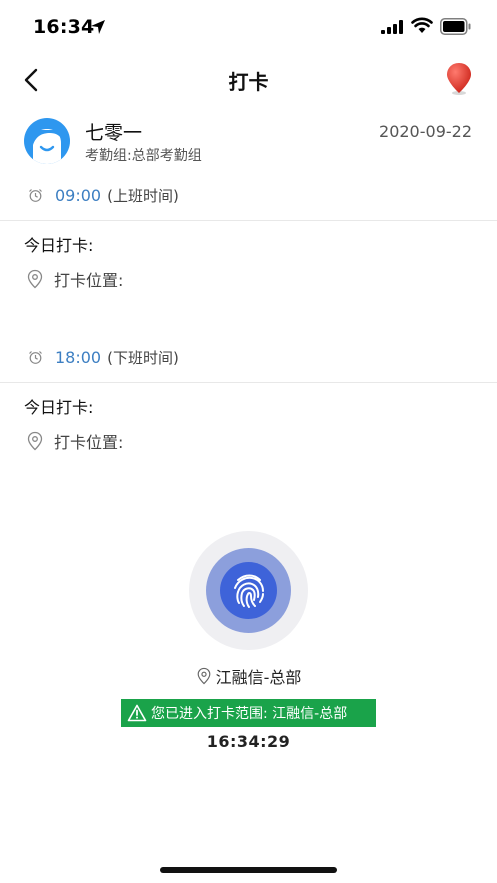 Image resolution: width=497 pixels, height=883 pixels. What do you see at coordinates (425, 131) in the screenshot?
I see `current-date: 2020-09-22` at bounding box center [425, 131].